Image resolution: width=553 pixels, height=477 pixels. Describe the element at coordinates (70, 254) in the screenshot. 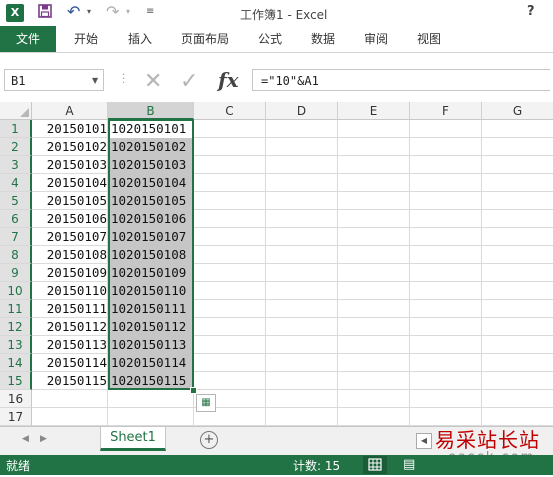

I see `cell-a: 20150108` at that location.